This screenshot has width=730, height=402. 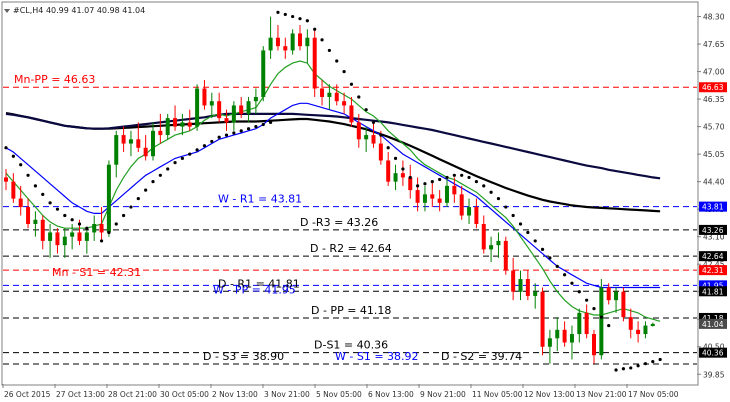 I want to click on time-tick-label: 9 Nov 21:00, so click(x=443, y=394).